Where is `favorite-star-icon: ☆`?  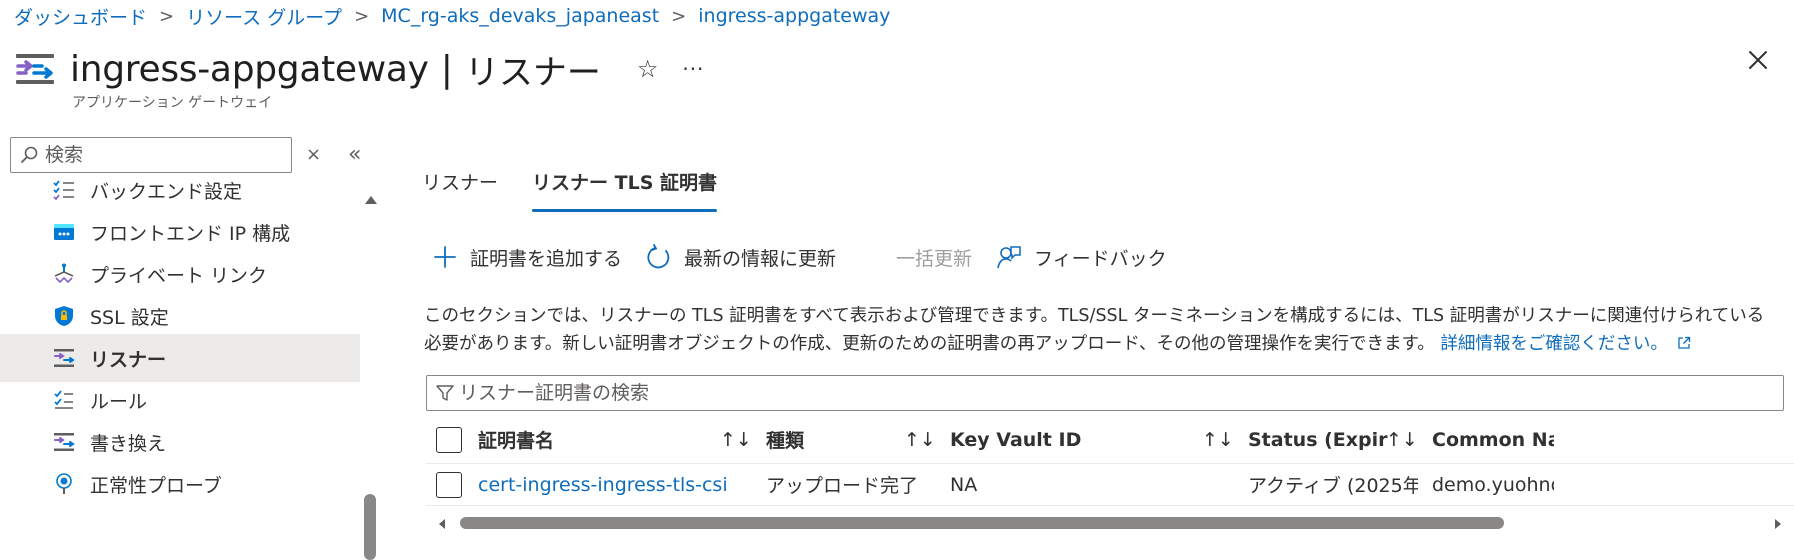
favorite-star-icon: ☆ is located at coordinates (648, 69).